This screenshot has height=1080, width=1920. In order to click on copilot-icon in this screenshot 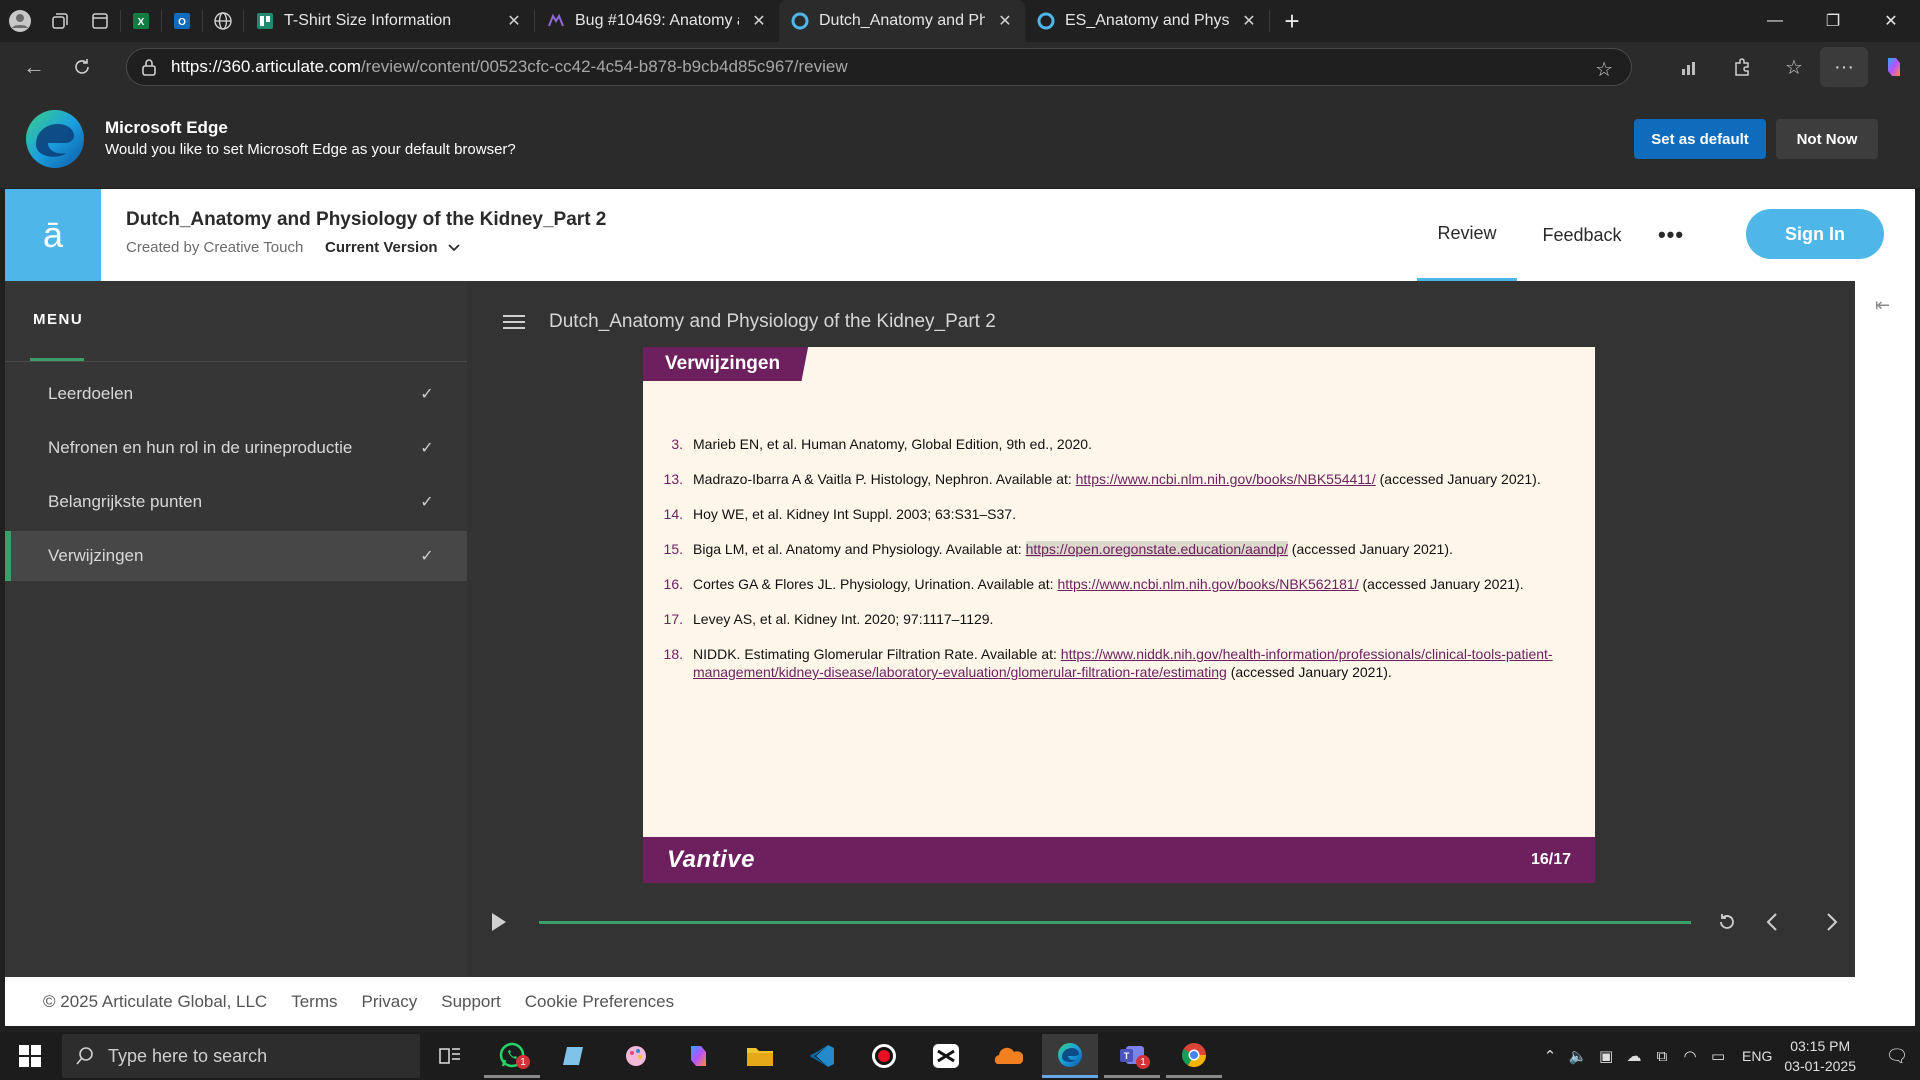, I will do `click(1894, 67)`.